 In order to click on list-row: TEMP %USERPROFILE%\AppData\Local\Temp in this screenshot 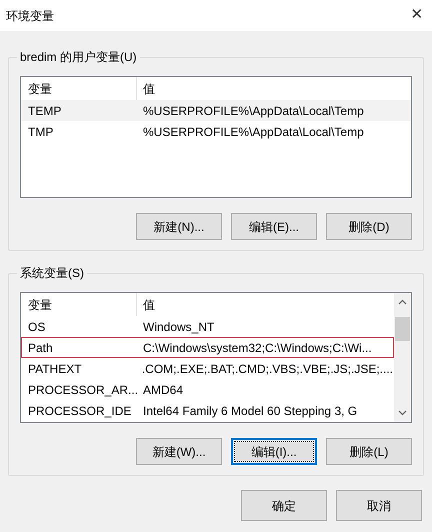, I will do `click(216, 110)`.